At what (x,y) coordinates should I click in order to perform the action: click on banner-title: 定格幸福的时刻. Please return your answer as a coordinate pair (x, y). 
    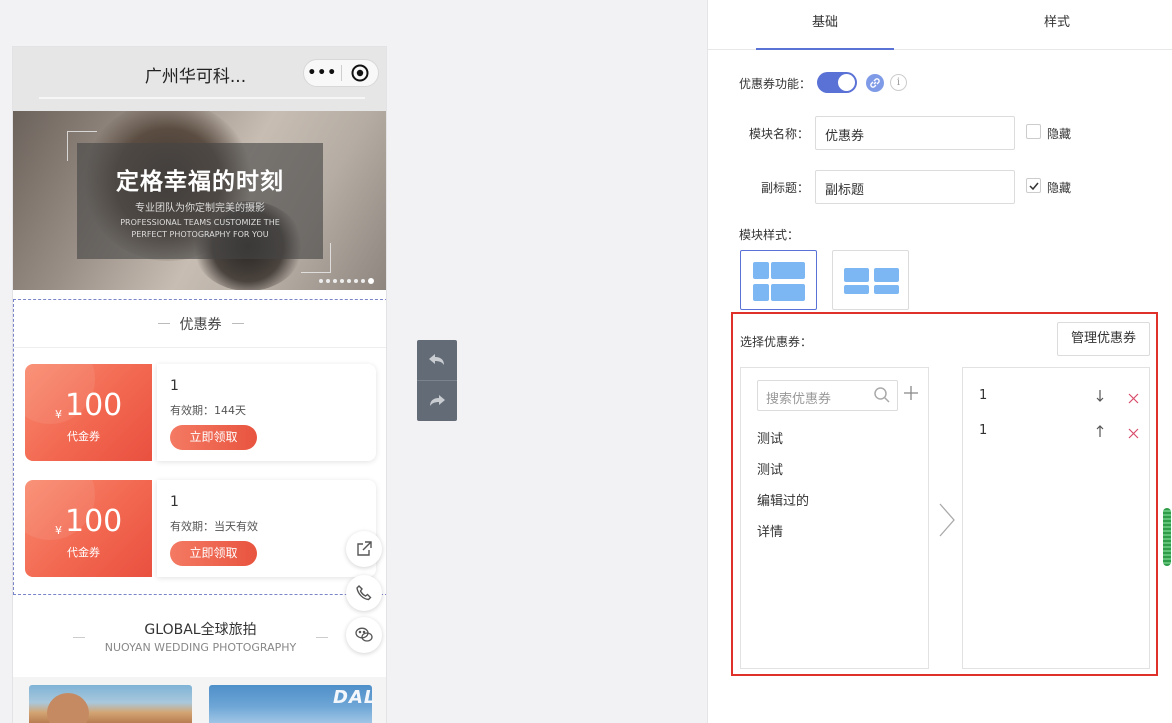
    Looking at the image, I should click on (200, 182).